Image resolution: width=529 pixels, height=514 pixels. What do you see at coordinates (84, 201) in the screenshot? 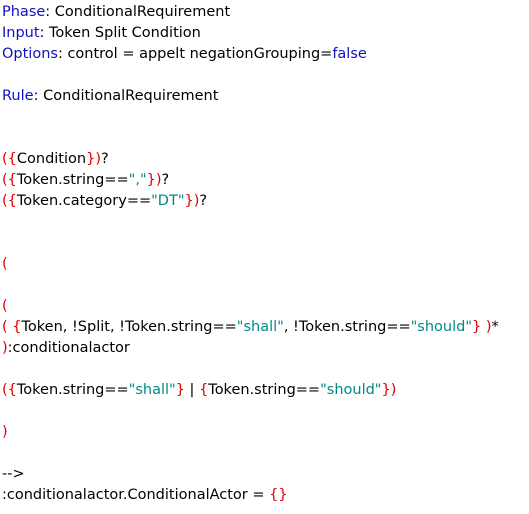
I see `token-category-constraint: Token.category==` at bounding box center [84, 201].